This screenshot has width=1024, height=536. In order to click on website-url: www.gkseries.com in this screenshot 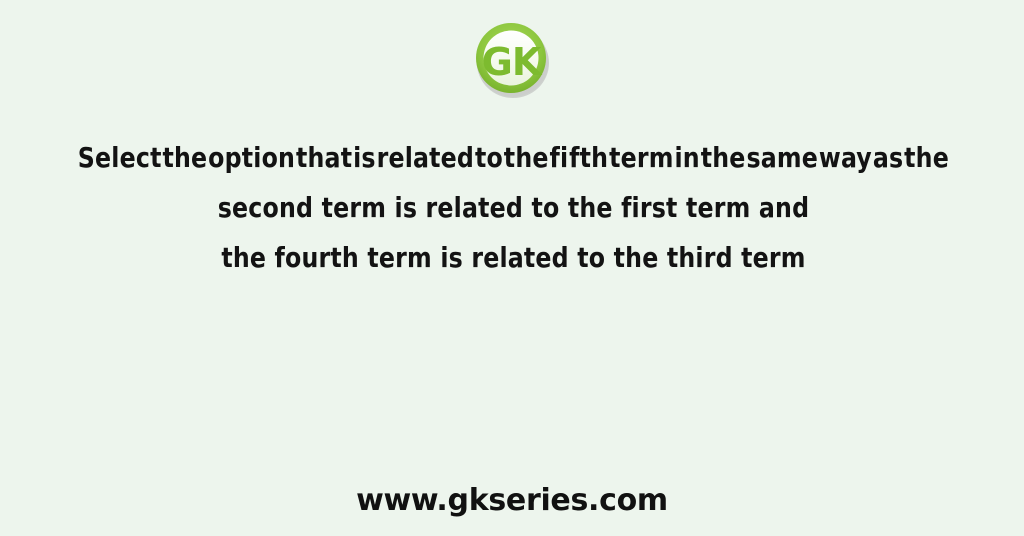, I will do `click(512, 500)`.